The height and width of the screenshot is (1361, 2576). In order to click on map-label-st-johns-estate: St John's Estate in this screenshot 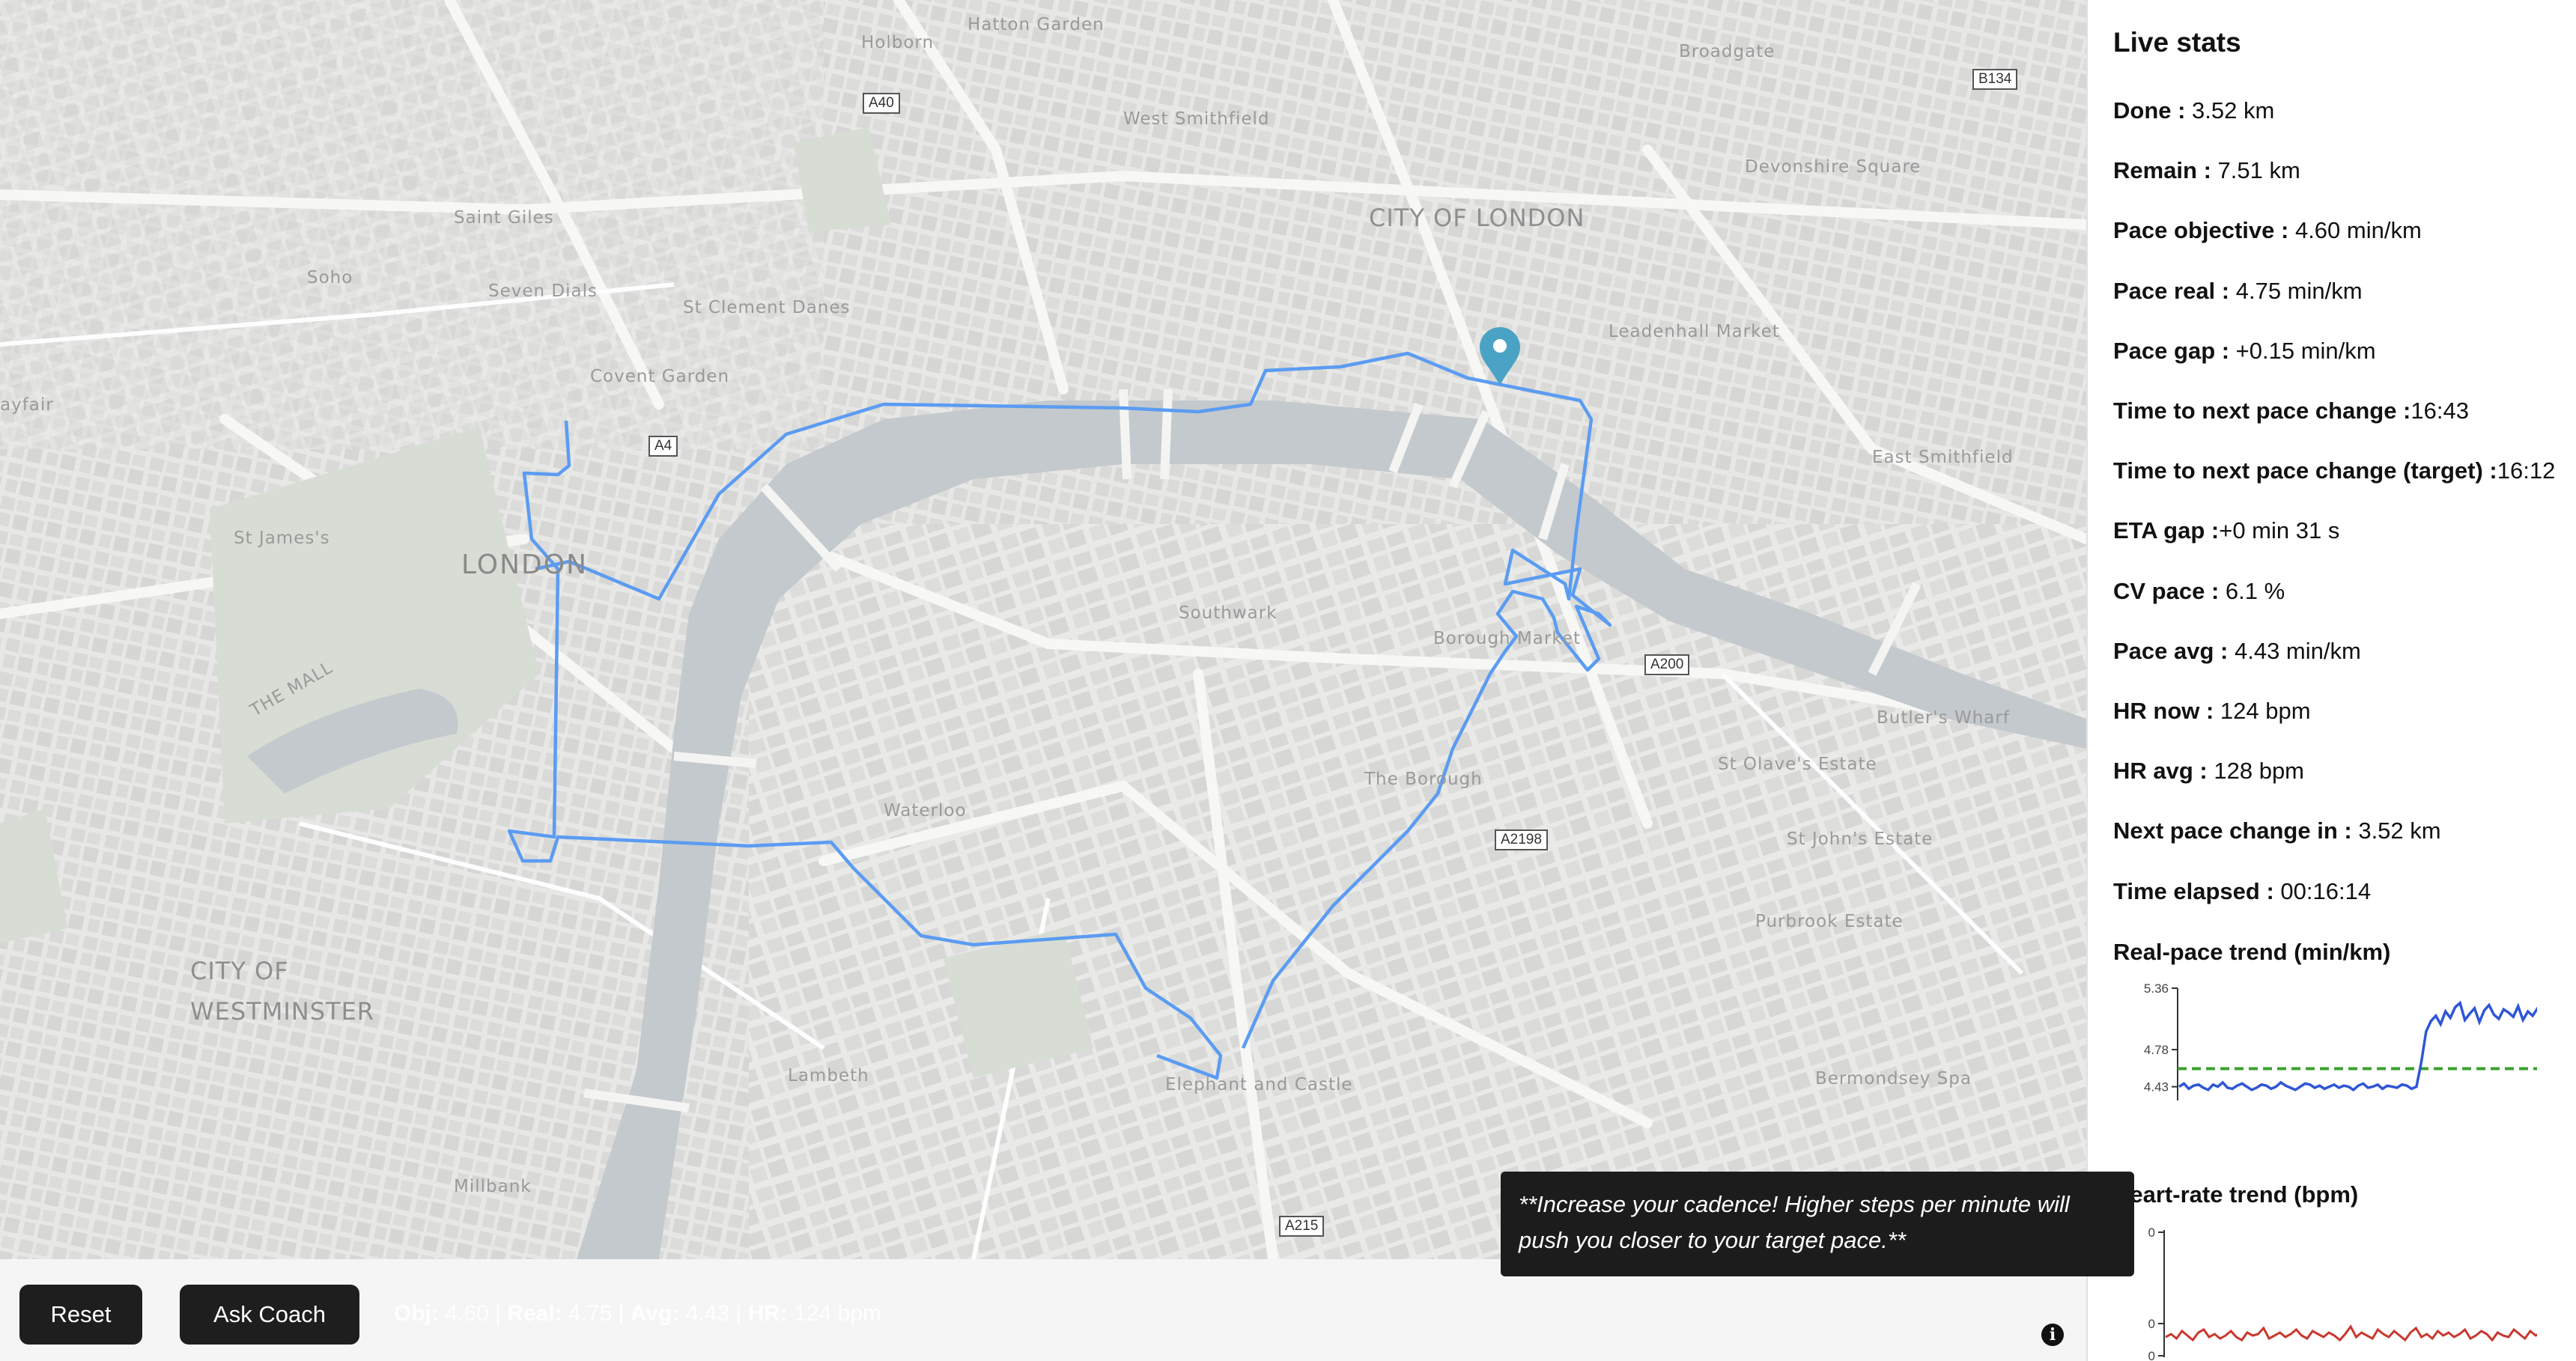, I will do `click(1860, 839)`.